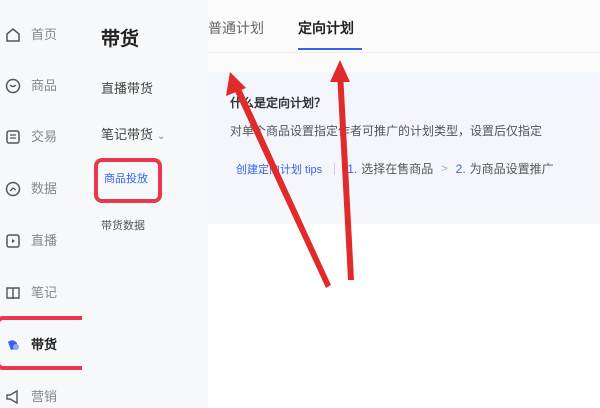  What do you see at coordinates (13, 293) in the screenshot?
I see `notes-icon` at bounding box center [13, 293].